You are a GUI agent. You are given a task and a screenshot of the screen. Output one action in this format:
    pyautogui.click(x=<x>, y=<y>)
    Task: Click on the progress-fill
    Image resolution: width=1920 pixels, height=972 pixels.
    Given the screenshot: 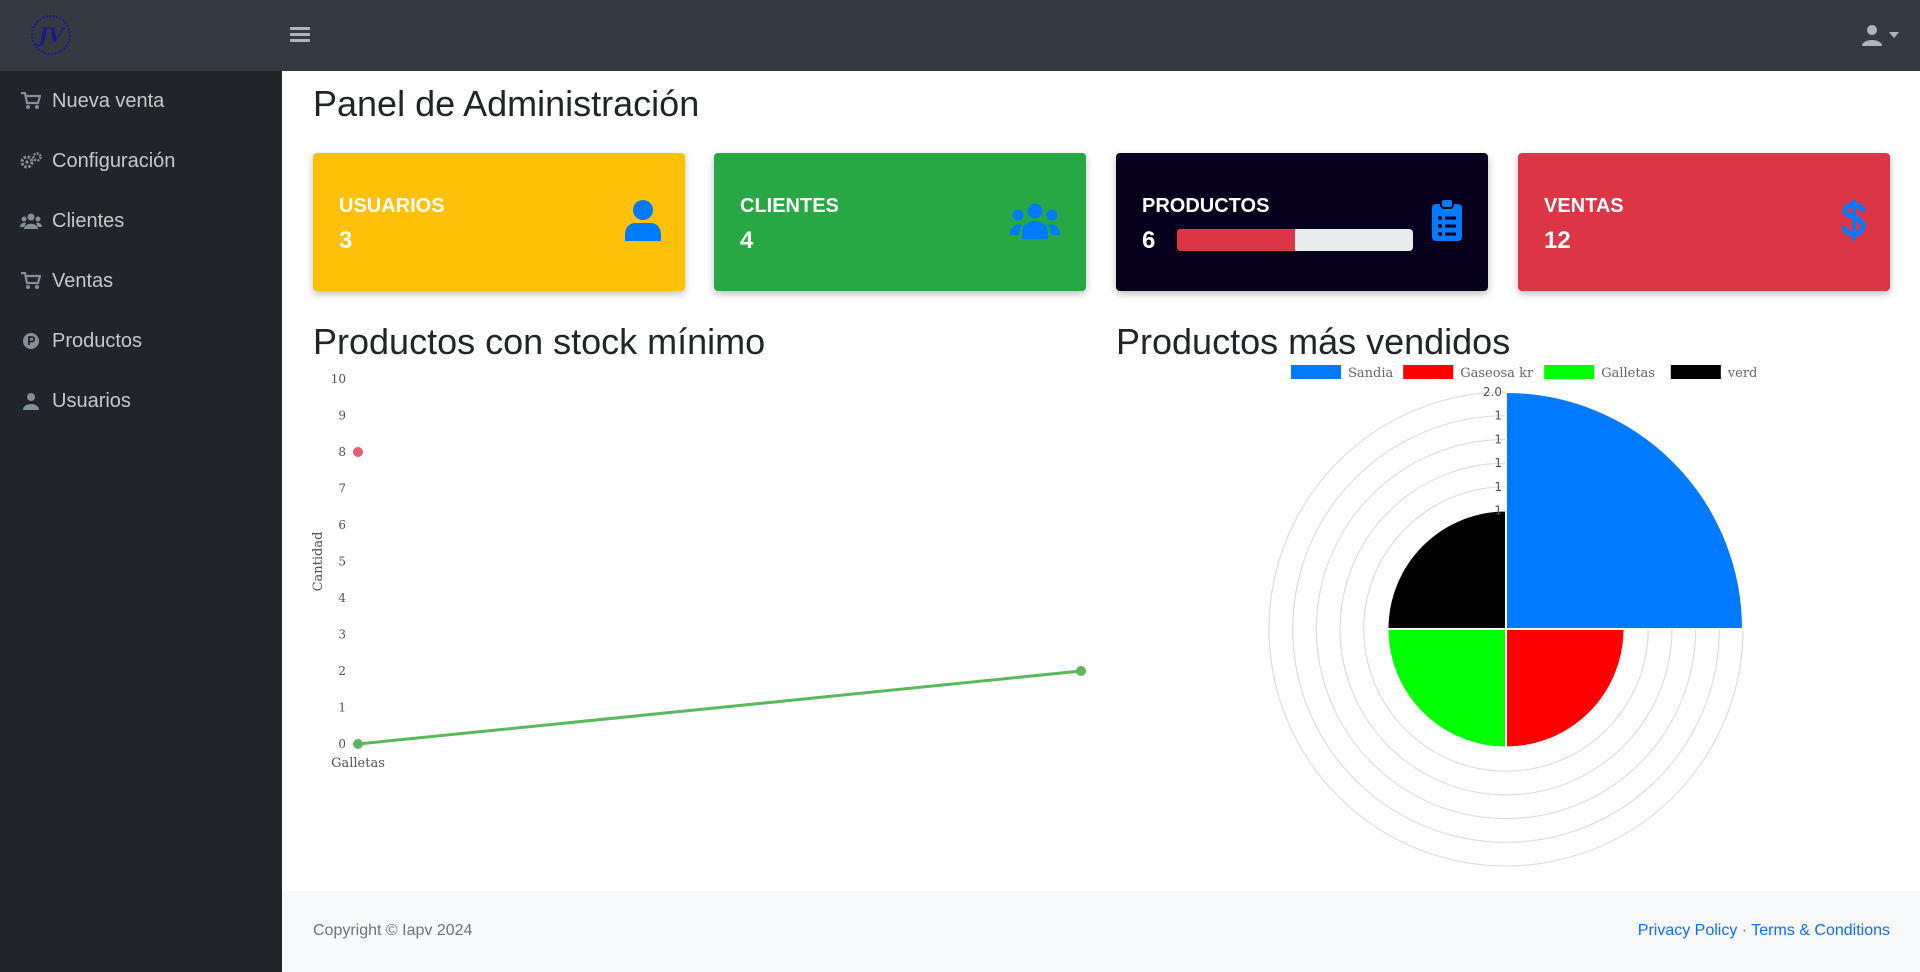 What is the action you would take?
    pyautogui.click(x=1236, y=240)
    